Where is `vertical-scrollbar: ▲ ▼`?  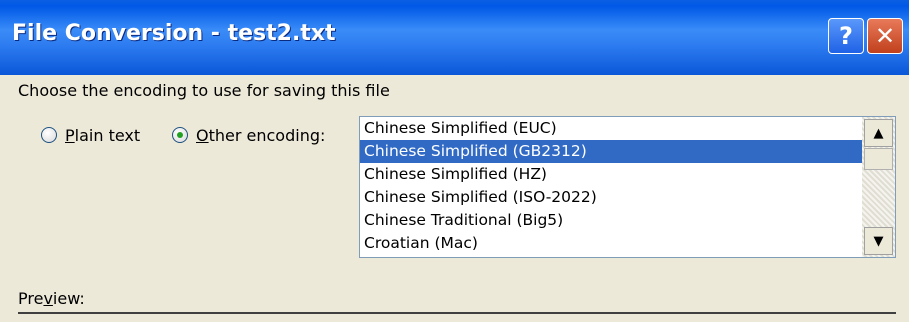 vertical-scrollbar: ▲ ▼ is located at coordinates (878, 187).